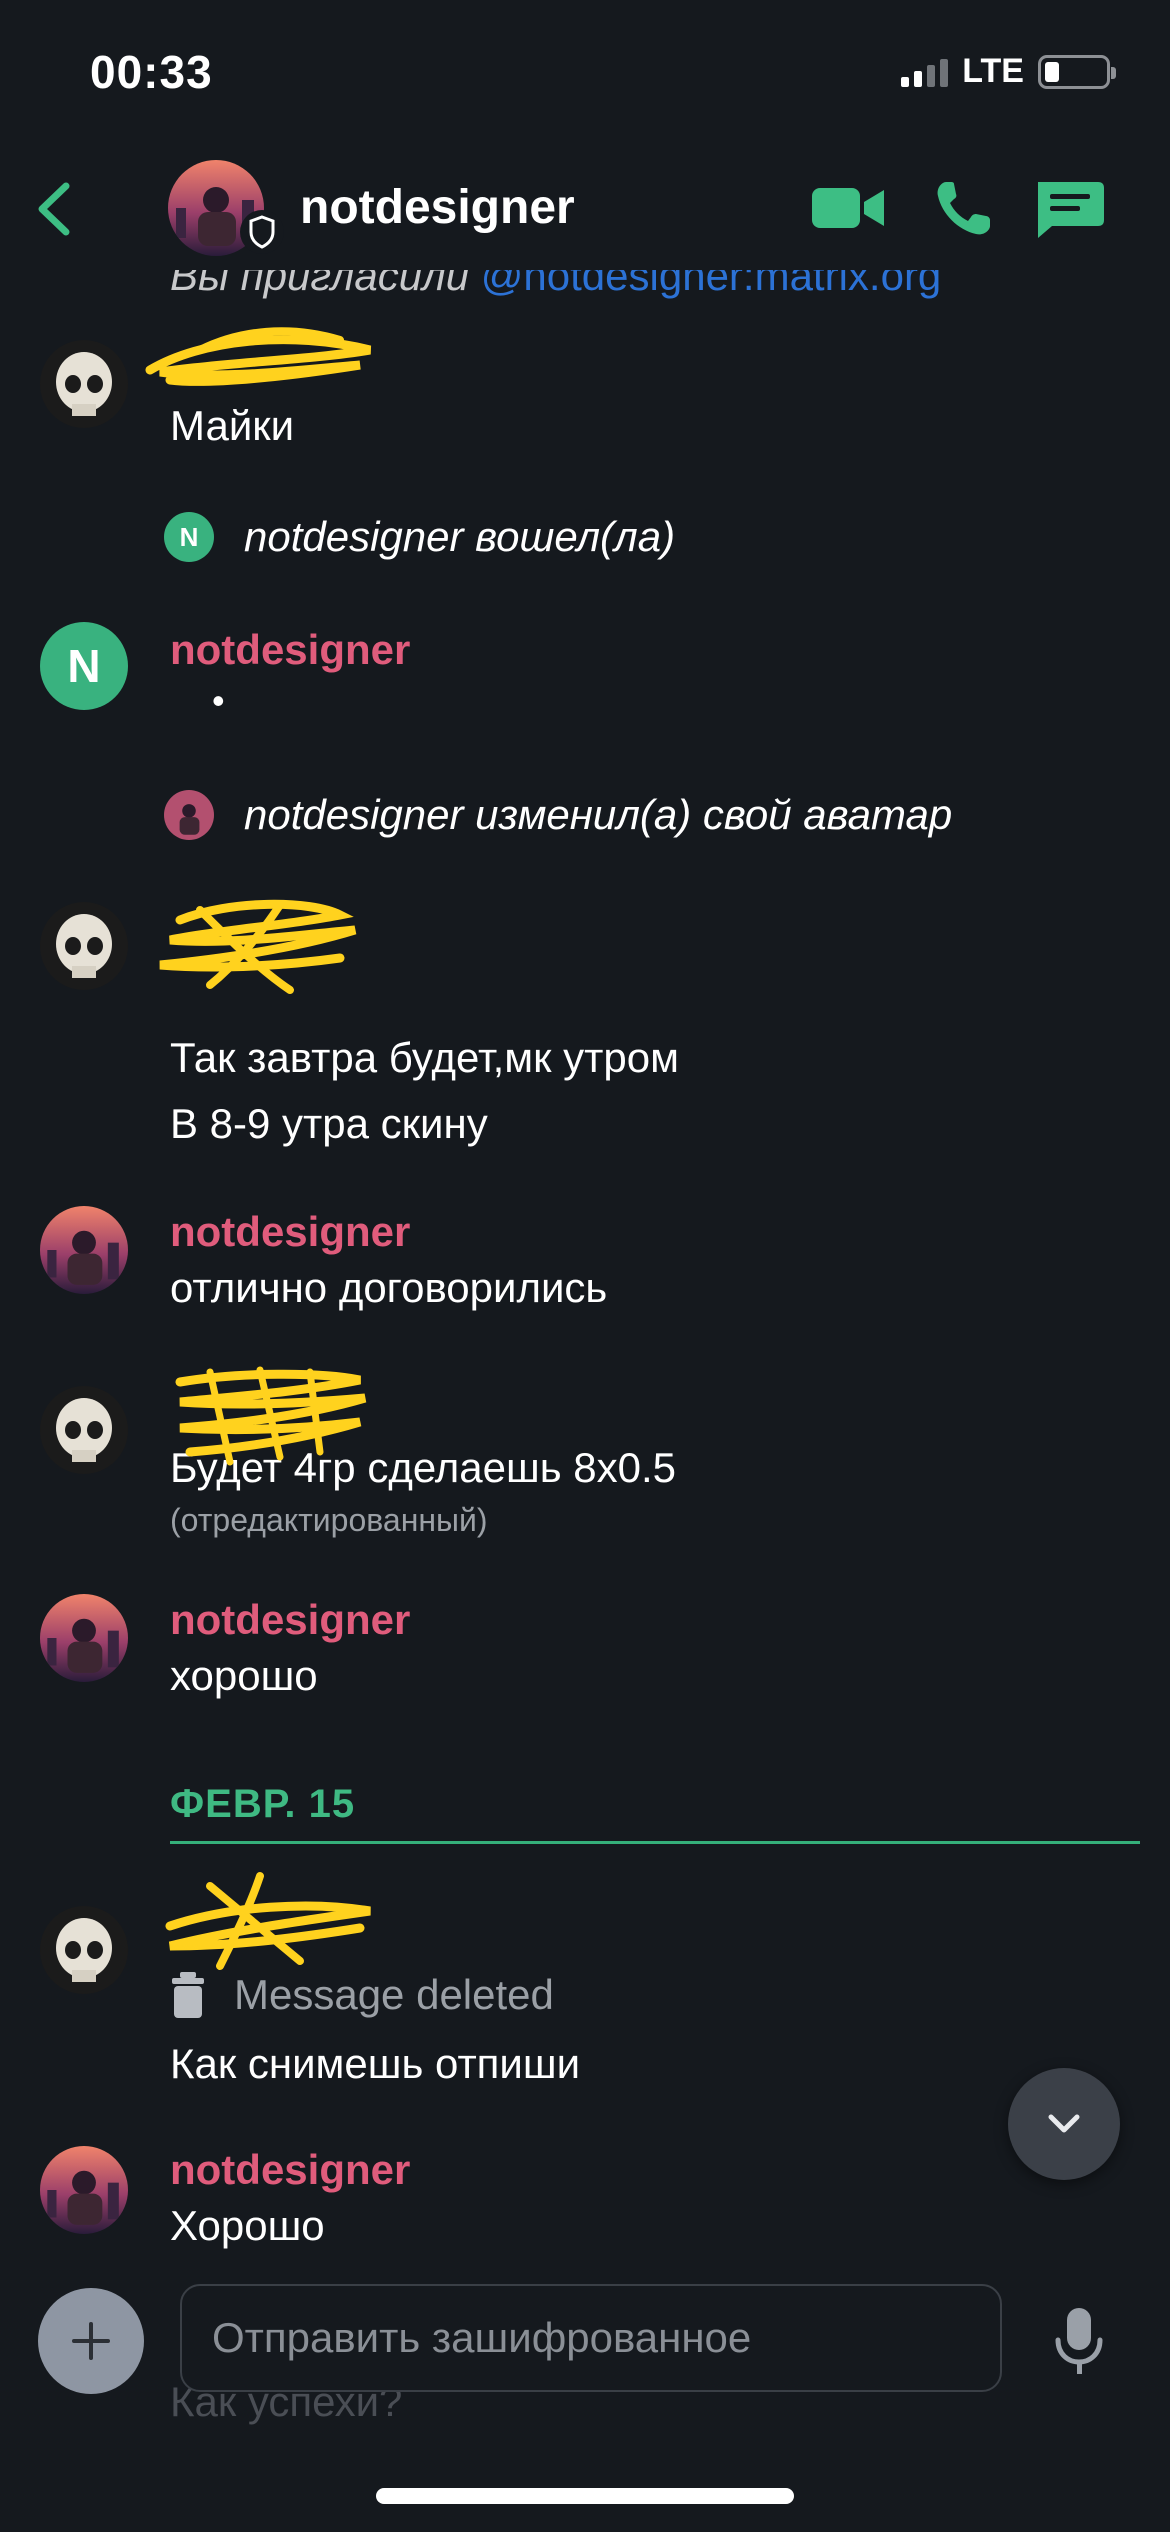 The height and width of the screenshot is (2532, 1170). Describe the element at coordinates (375, 2063) in the screenshot. I see `message-body: Как снимешь отпиши` at that location.